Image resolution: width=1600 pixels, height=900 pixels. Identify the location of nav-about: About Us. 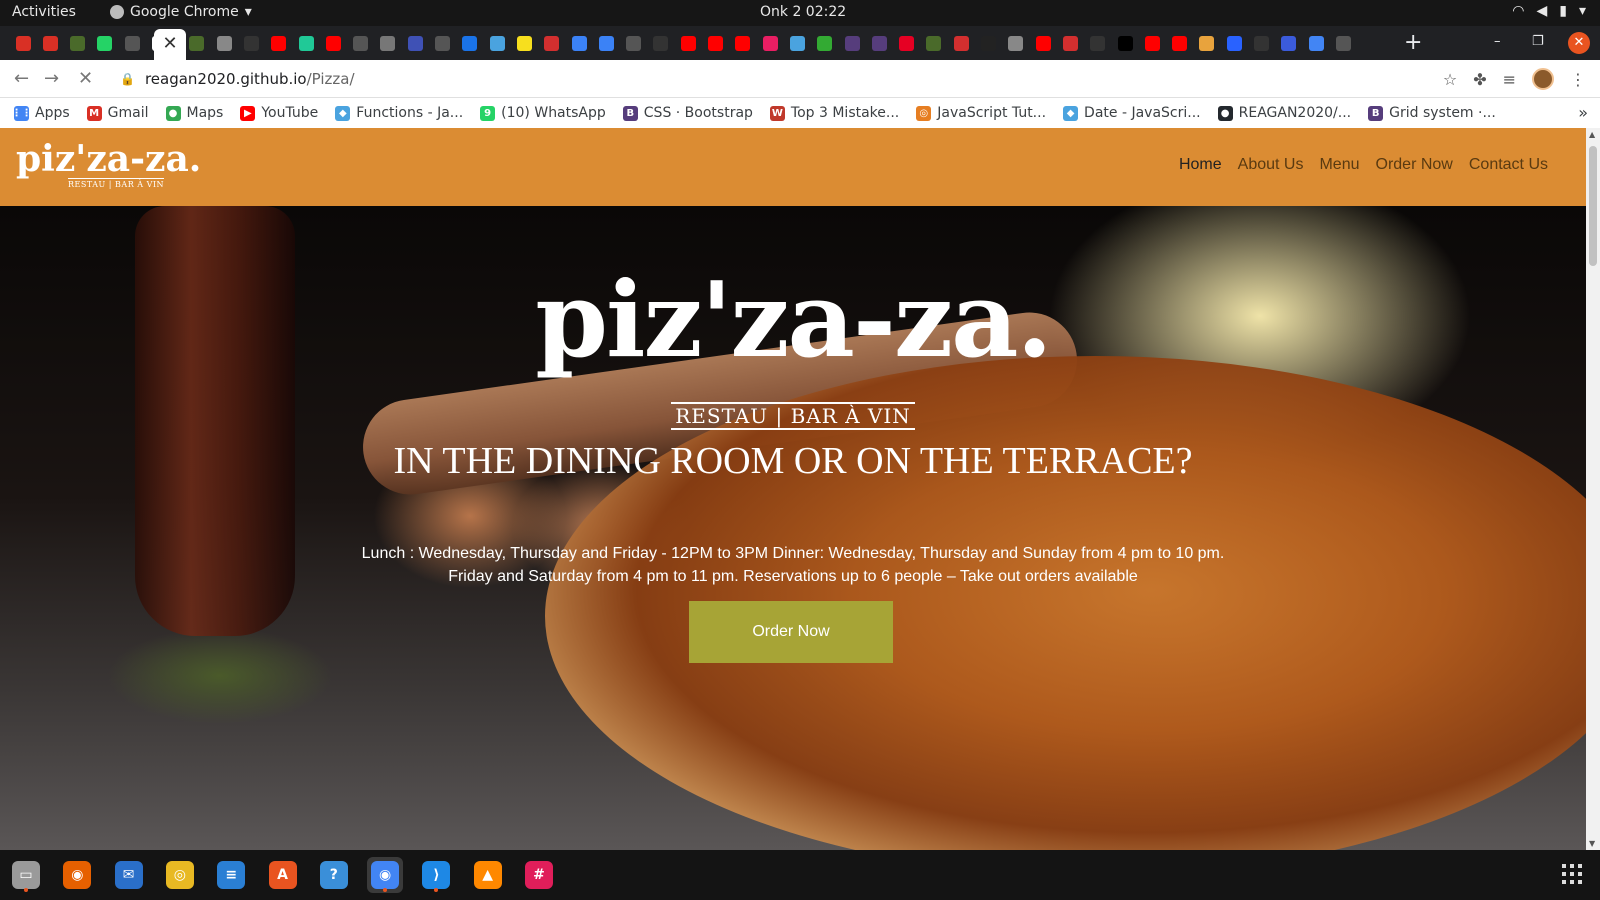
(1271, 165).